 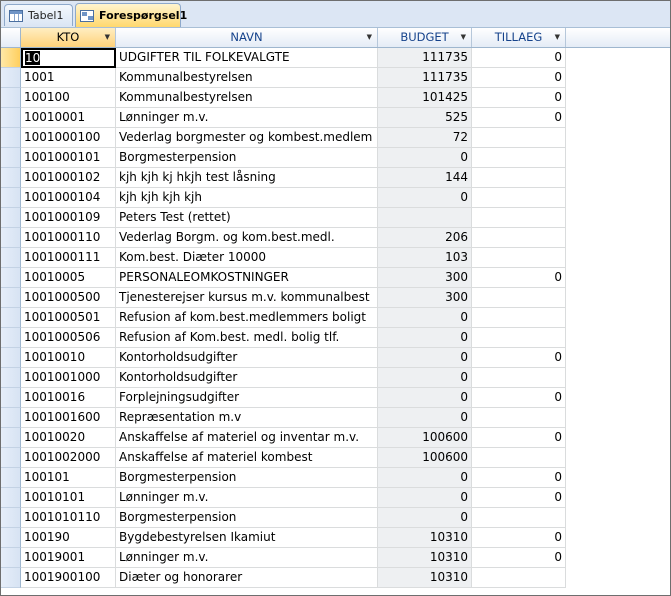 What do you see at coordinates (247, 37) in the screenshot?
I see `column-header-navn: NAVN ▼` at bounding box center [247, 37].